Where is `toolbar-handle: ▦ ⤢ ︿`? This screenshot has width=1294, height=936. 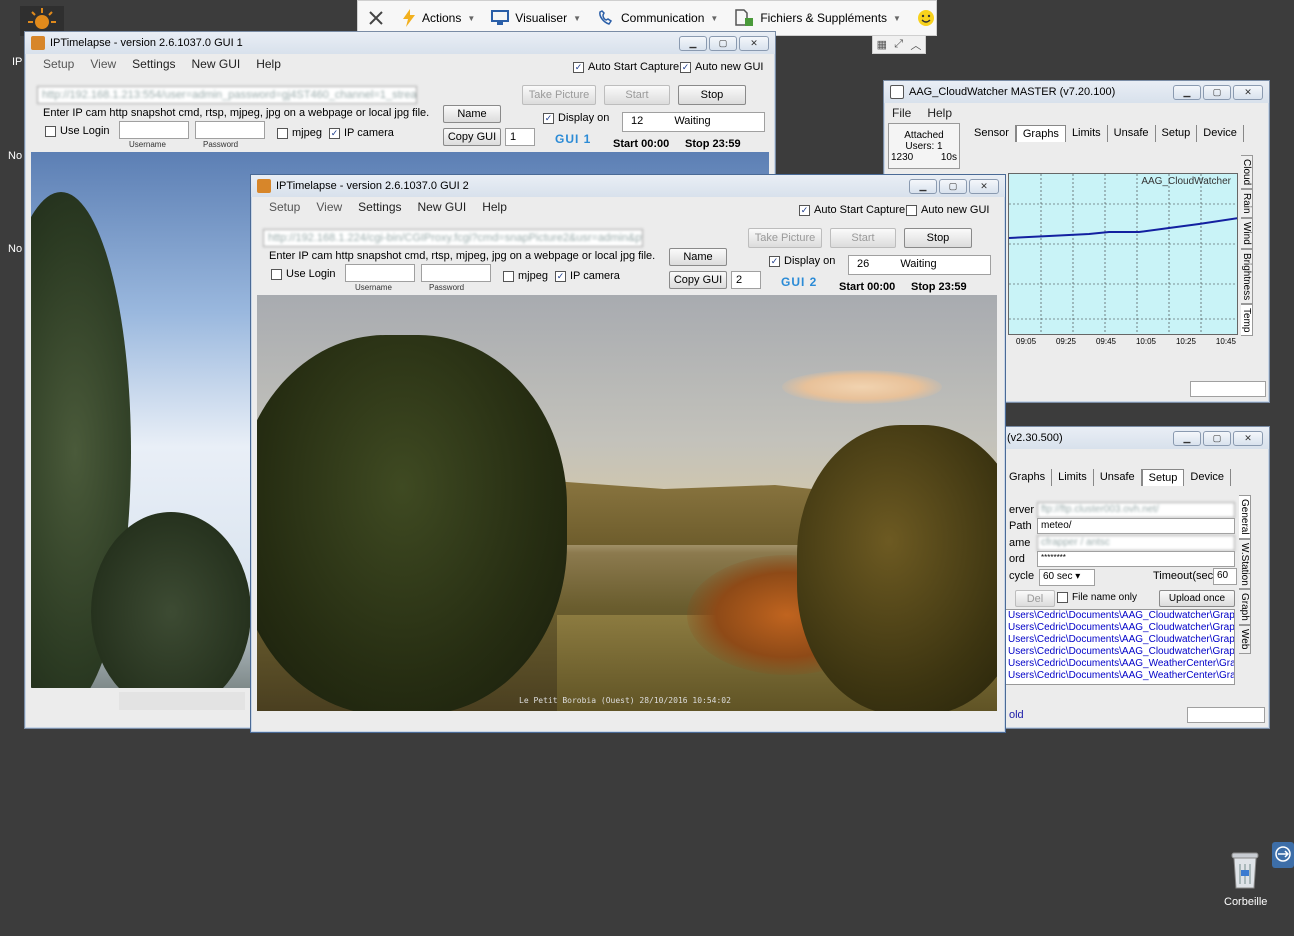
toolbar-handle: ▦ ⤢ ︿ is located at coordinates (899, 45).